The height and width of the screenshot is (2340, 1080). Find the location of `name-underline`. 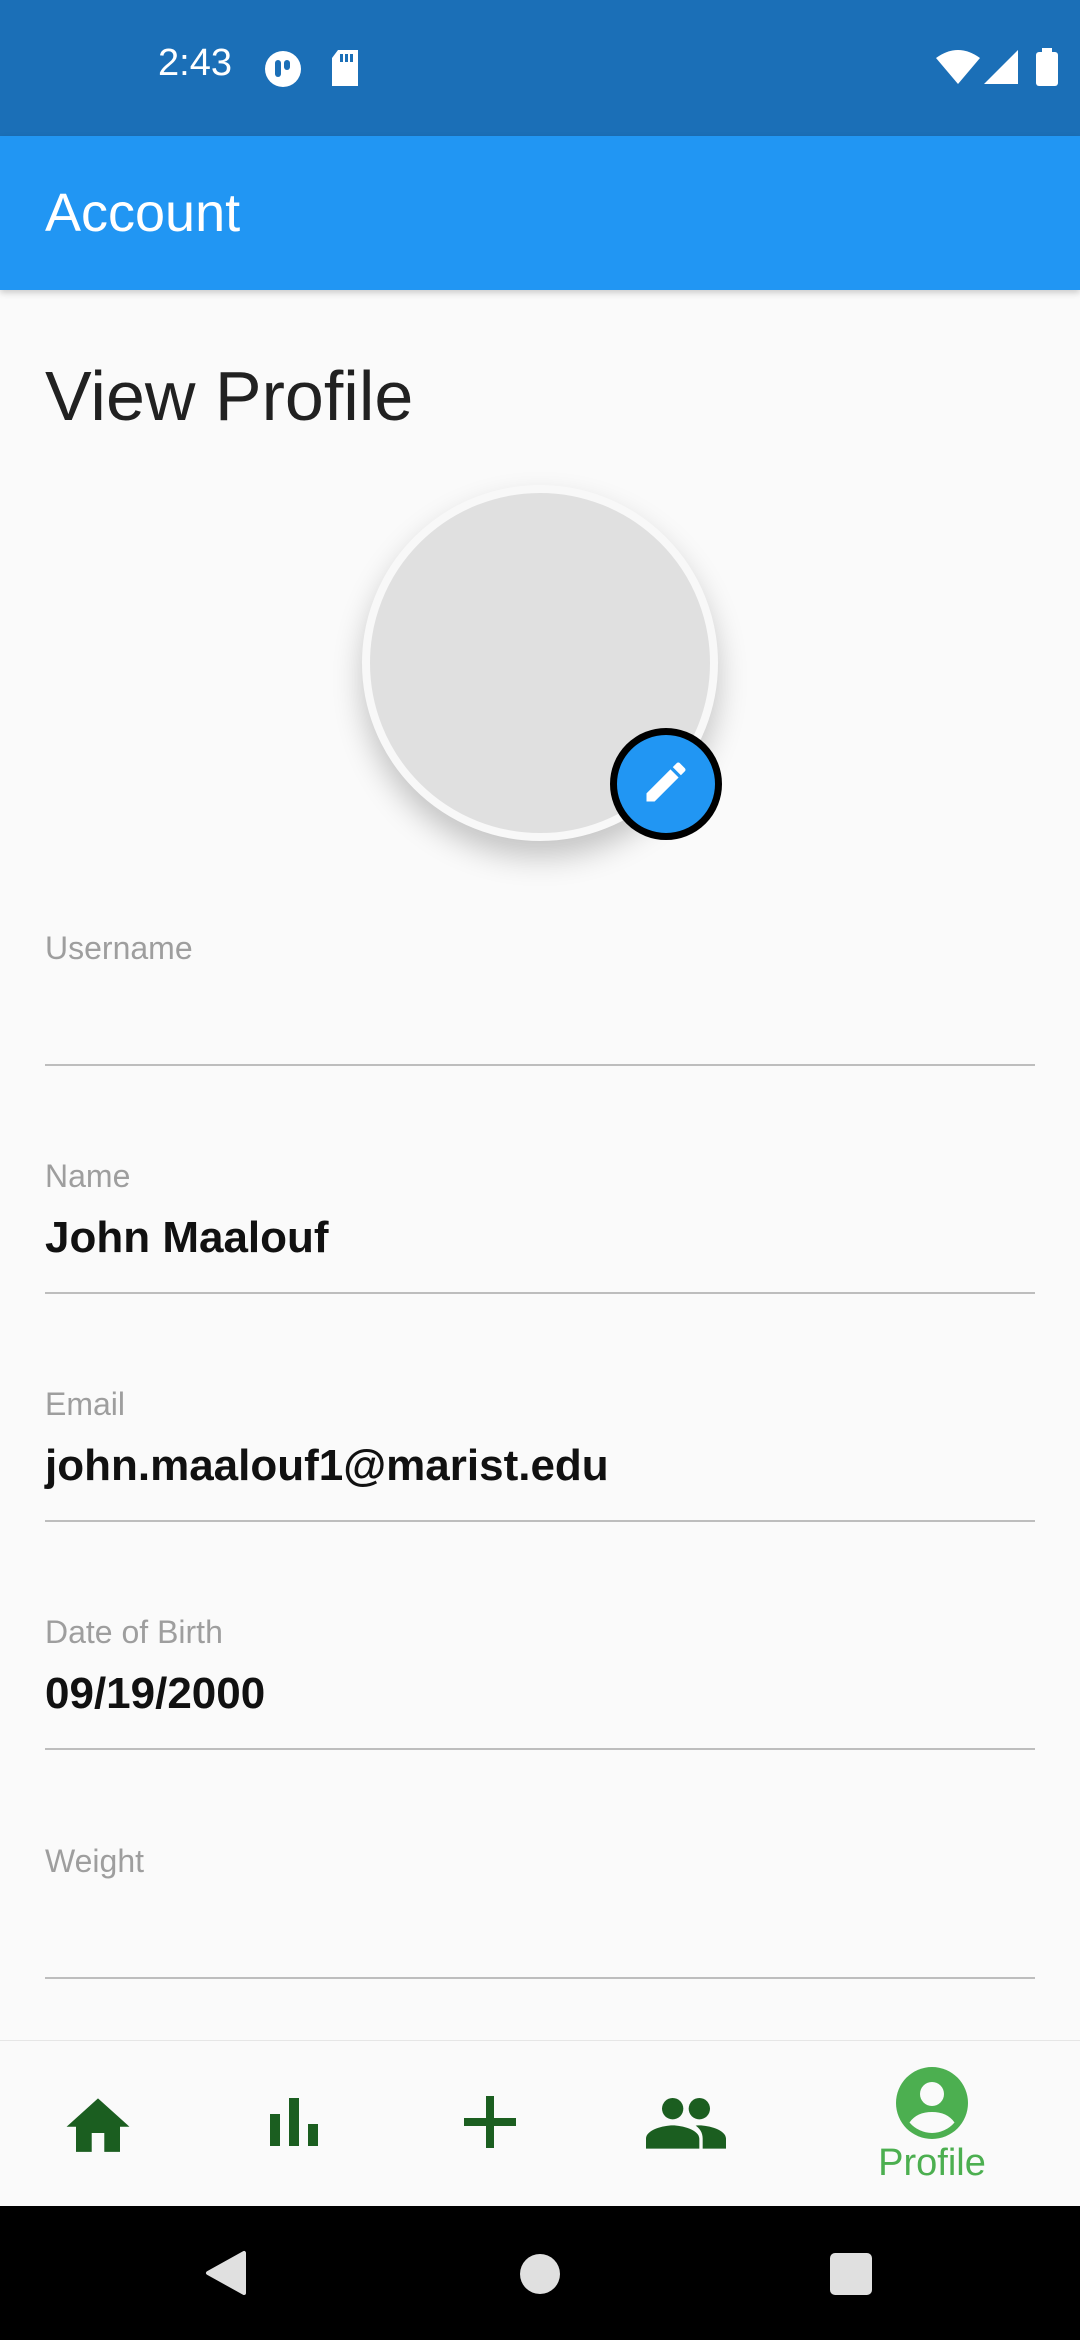

name-underline is located at coordinates (540, 1293).